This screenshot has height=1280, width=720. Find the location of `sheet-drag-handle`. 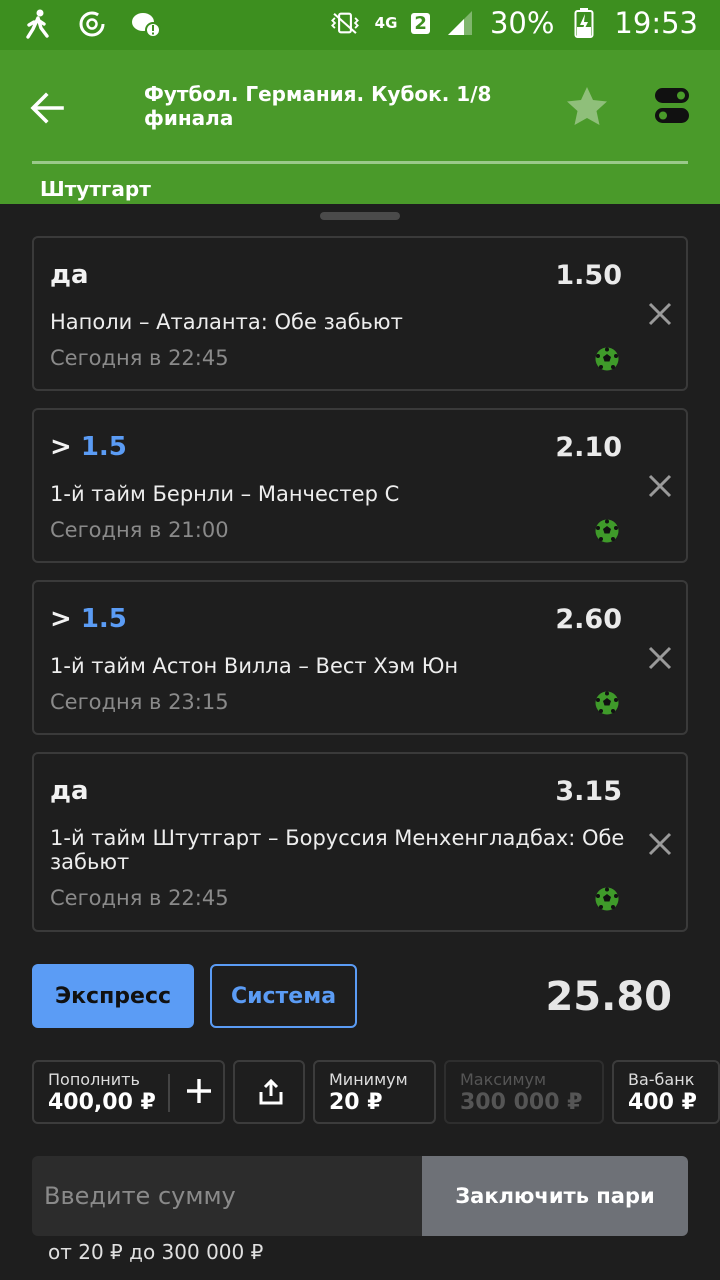

sheet-drag-handle is located at coordinates (360, 216).